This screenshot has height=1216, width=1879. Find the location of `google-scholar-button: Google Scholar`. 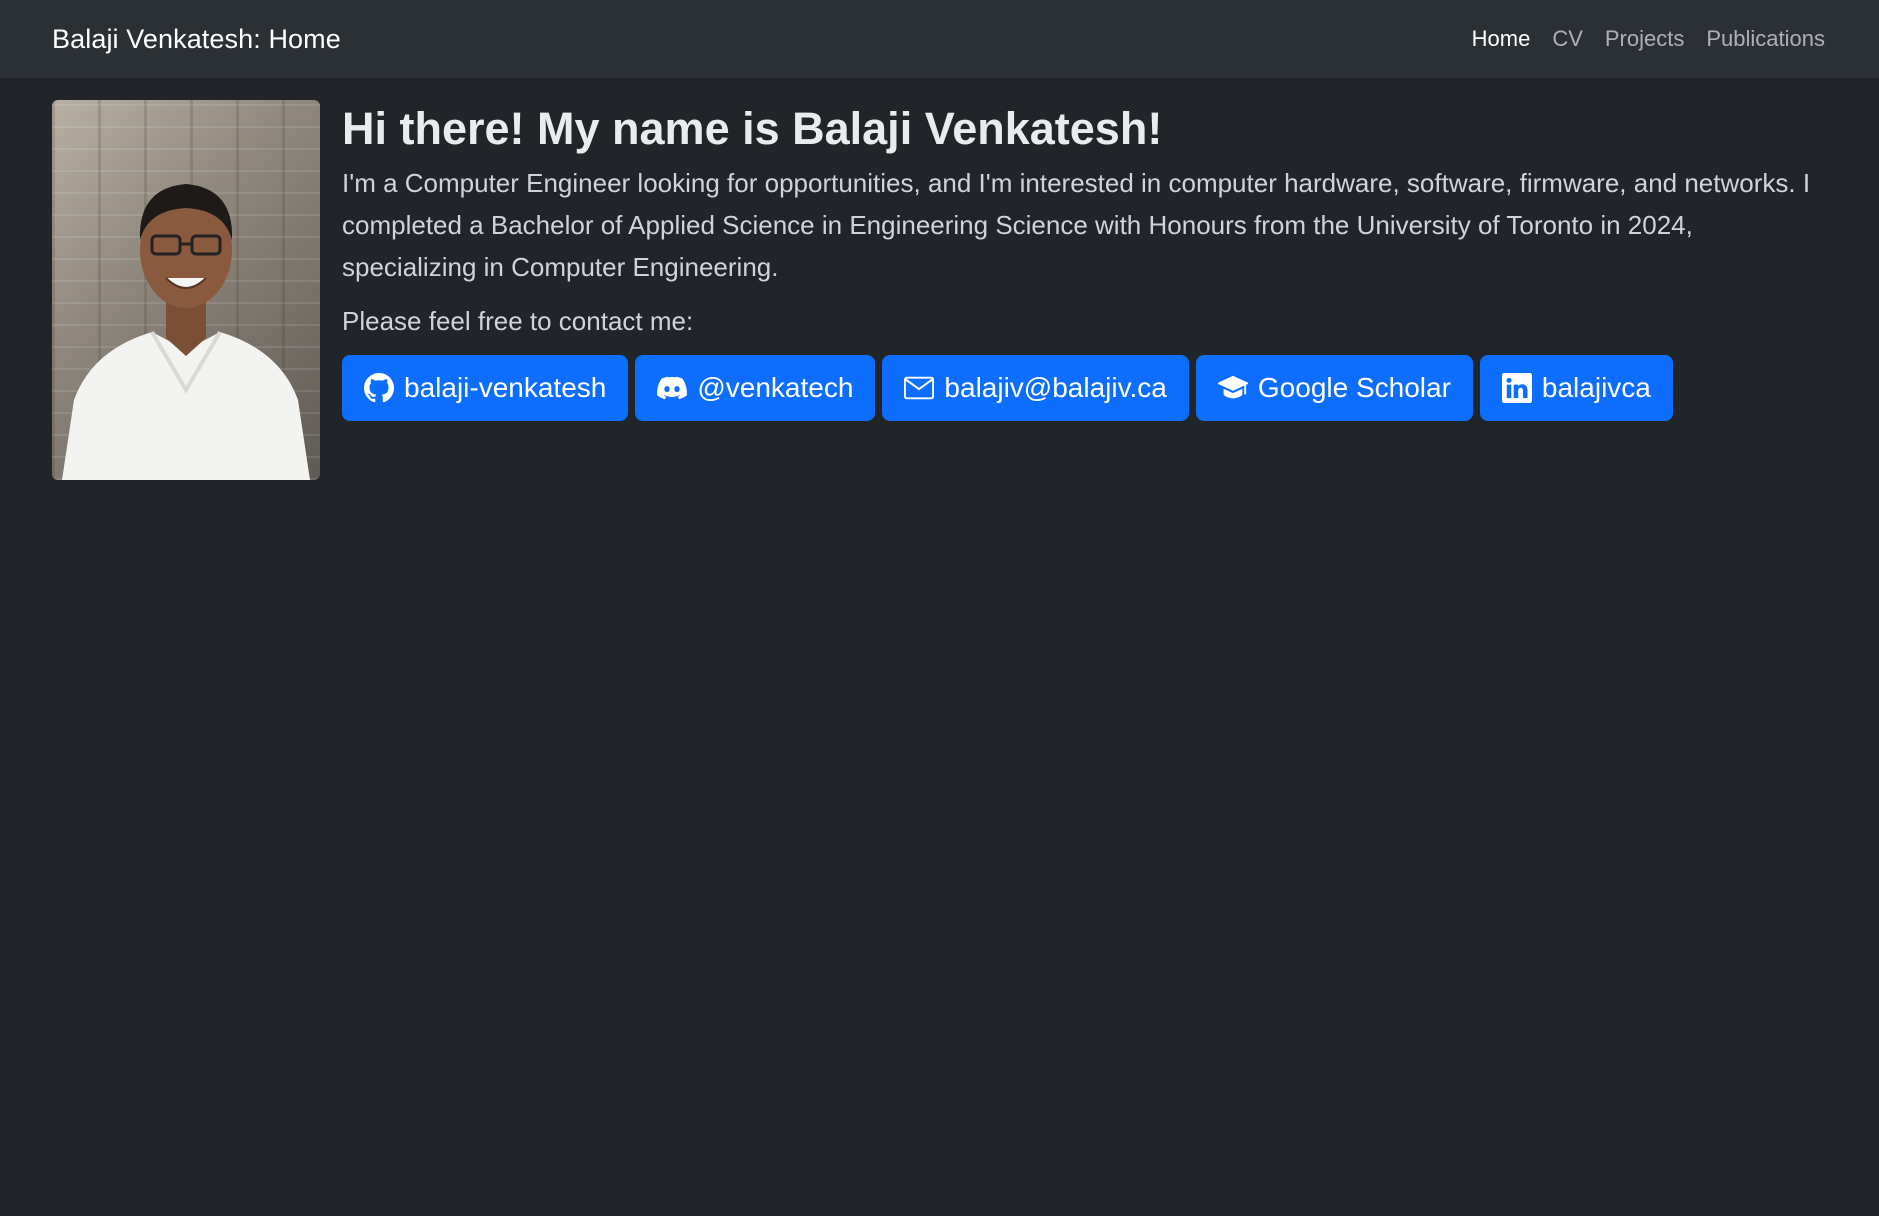

google-scholar-button: Google Scholar is located at coordinates (1334, 388).